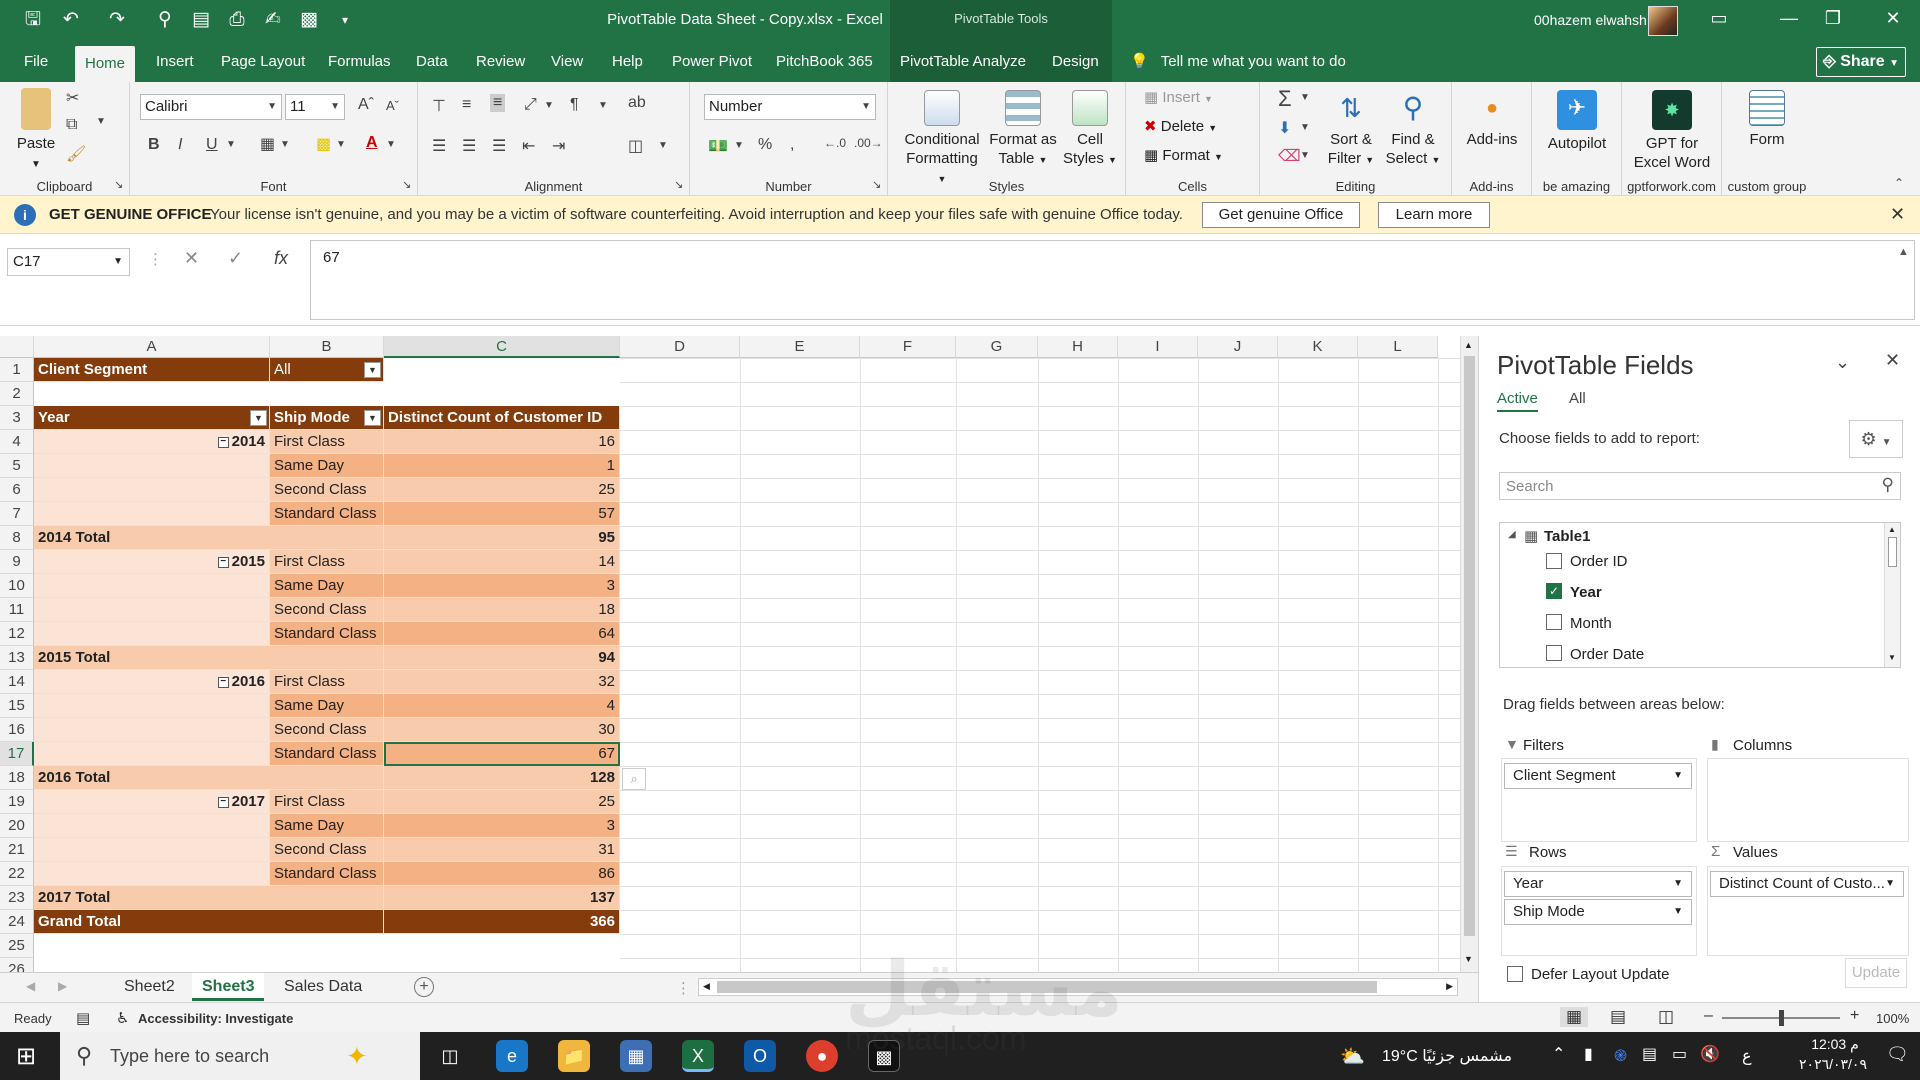  I want to click on font-name-select: Calibri ▼, so click(211, 107).